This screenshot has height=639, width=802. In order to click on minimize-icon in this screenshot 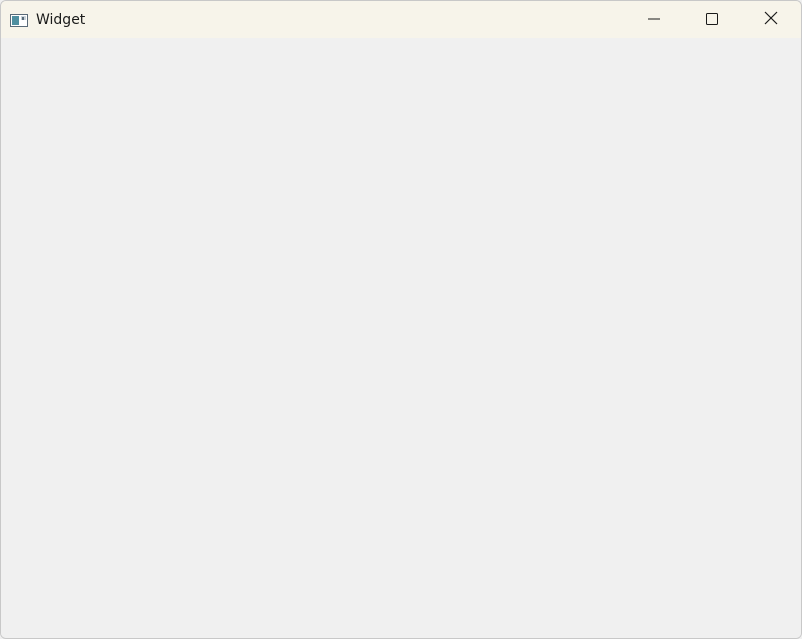, I will do `click(654, 19)`.